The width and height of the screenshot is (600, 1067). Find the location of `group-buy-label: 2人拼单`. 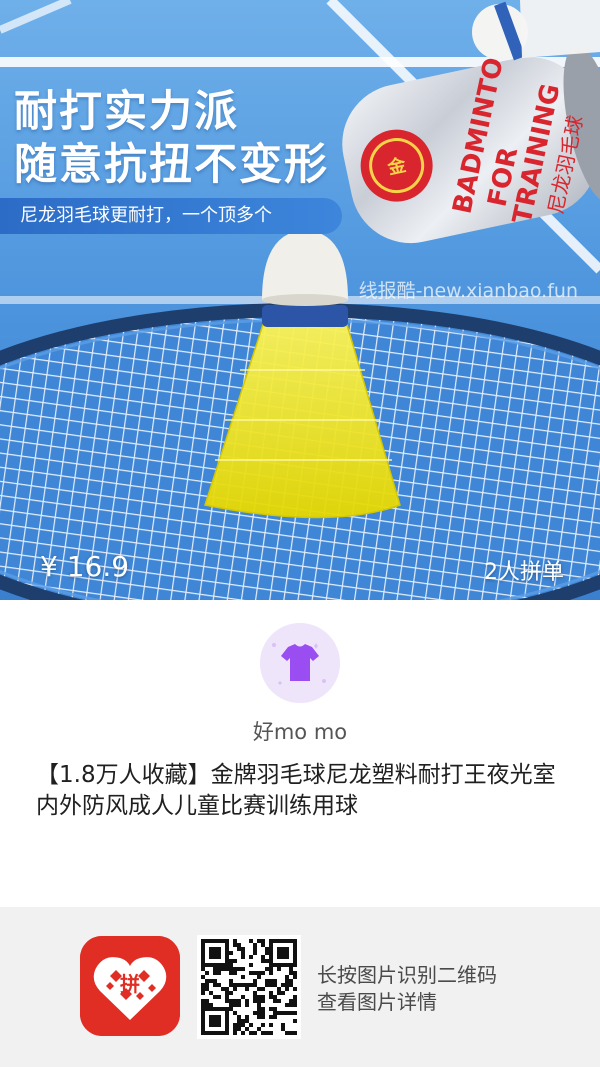

group-buy-label: 2人拼单 is located at coordinates (524, 572).